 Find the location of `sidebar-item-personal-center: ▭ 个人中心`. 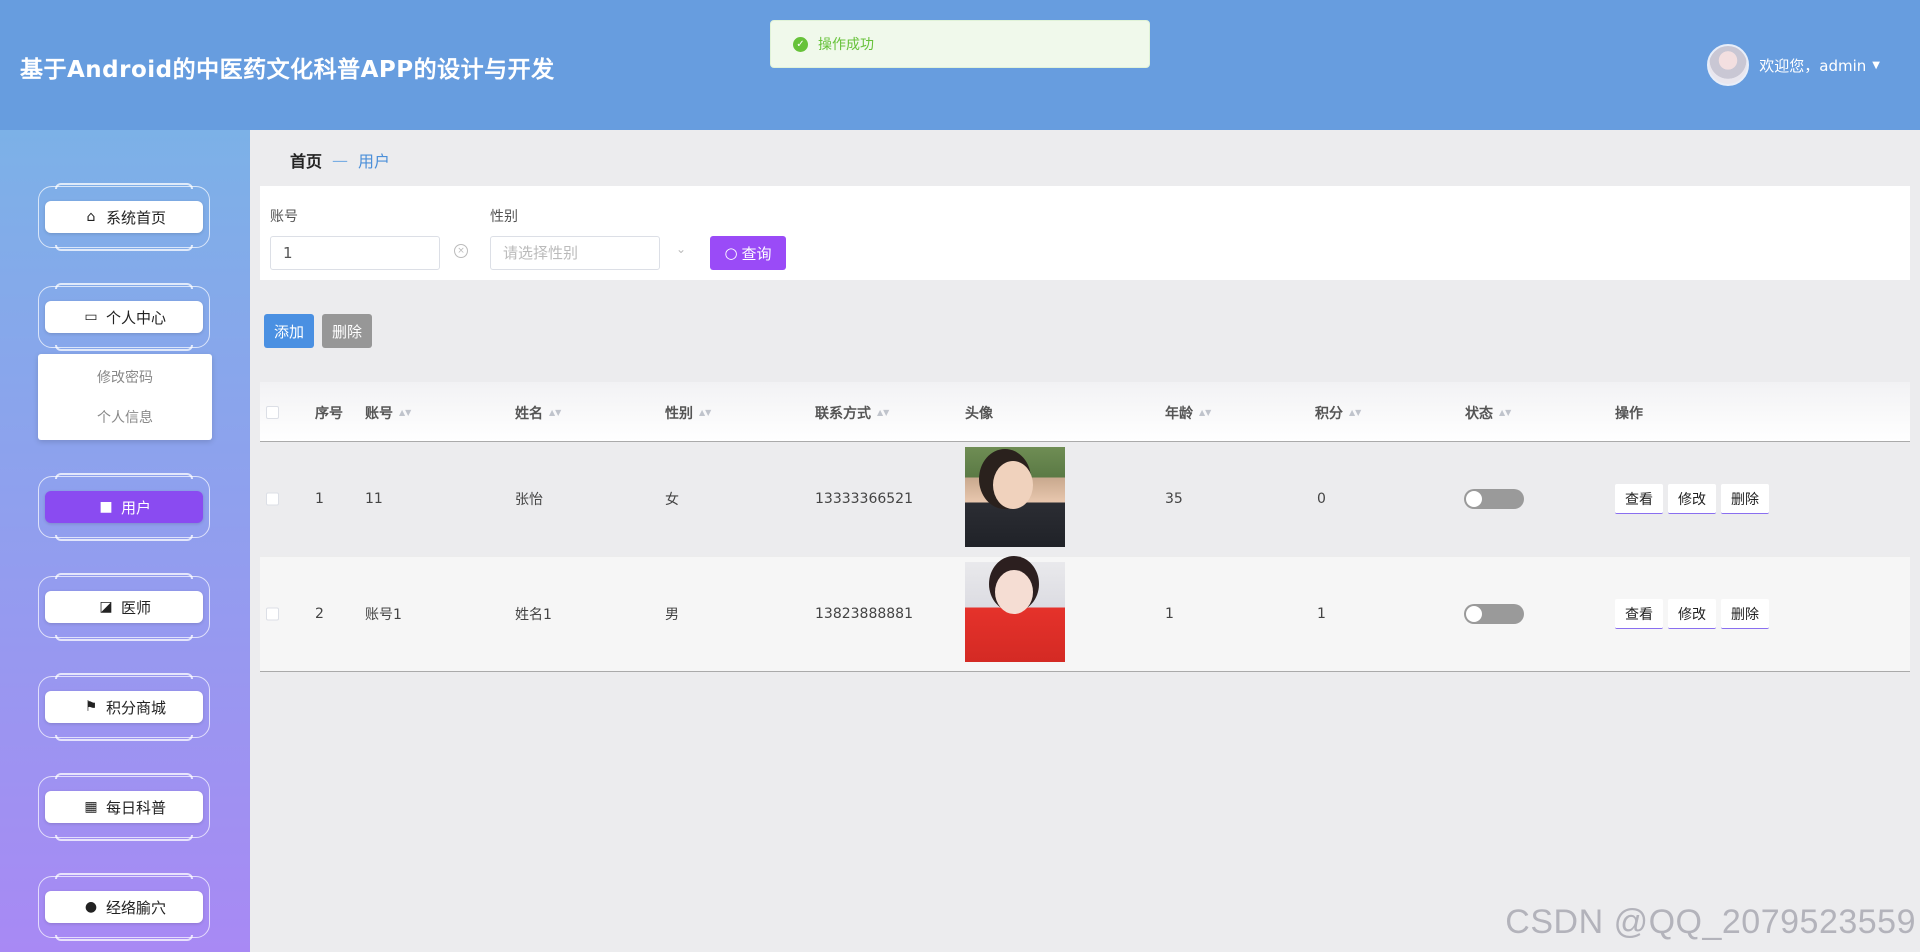

sidebar-item-personal-center: ▭ 个人中心 is located at coordinates (124, 317).